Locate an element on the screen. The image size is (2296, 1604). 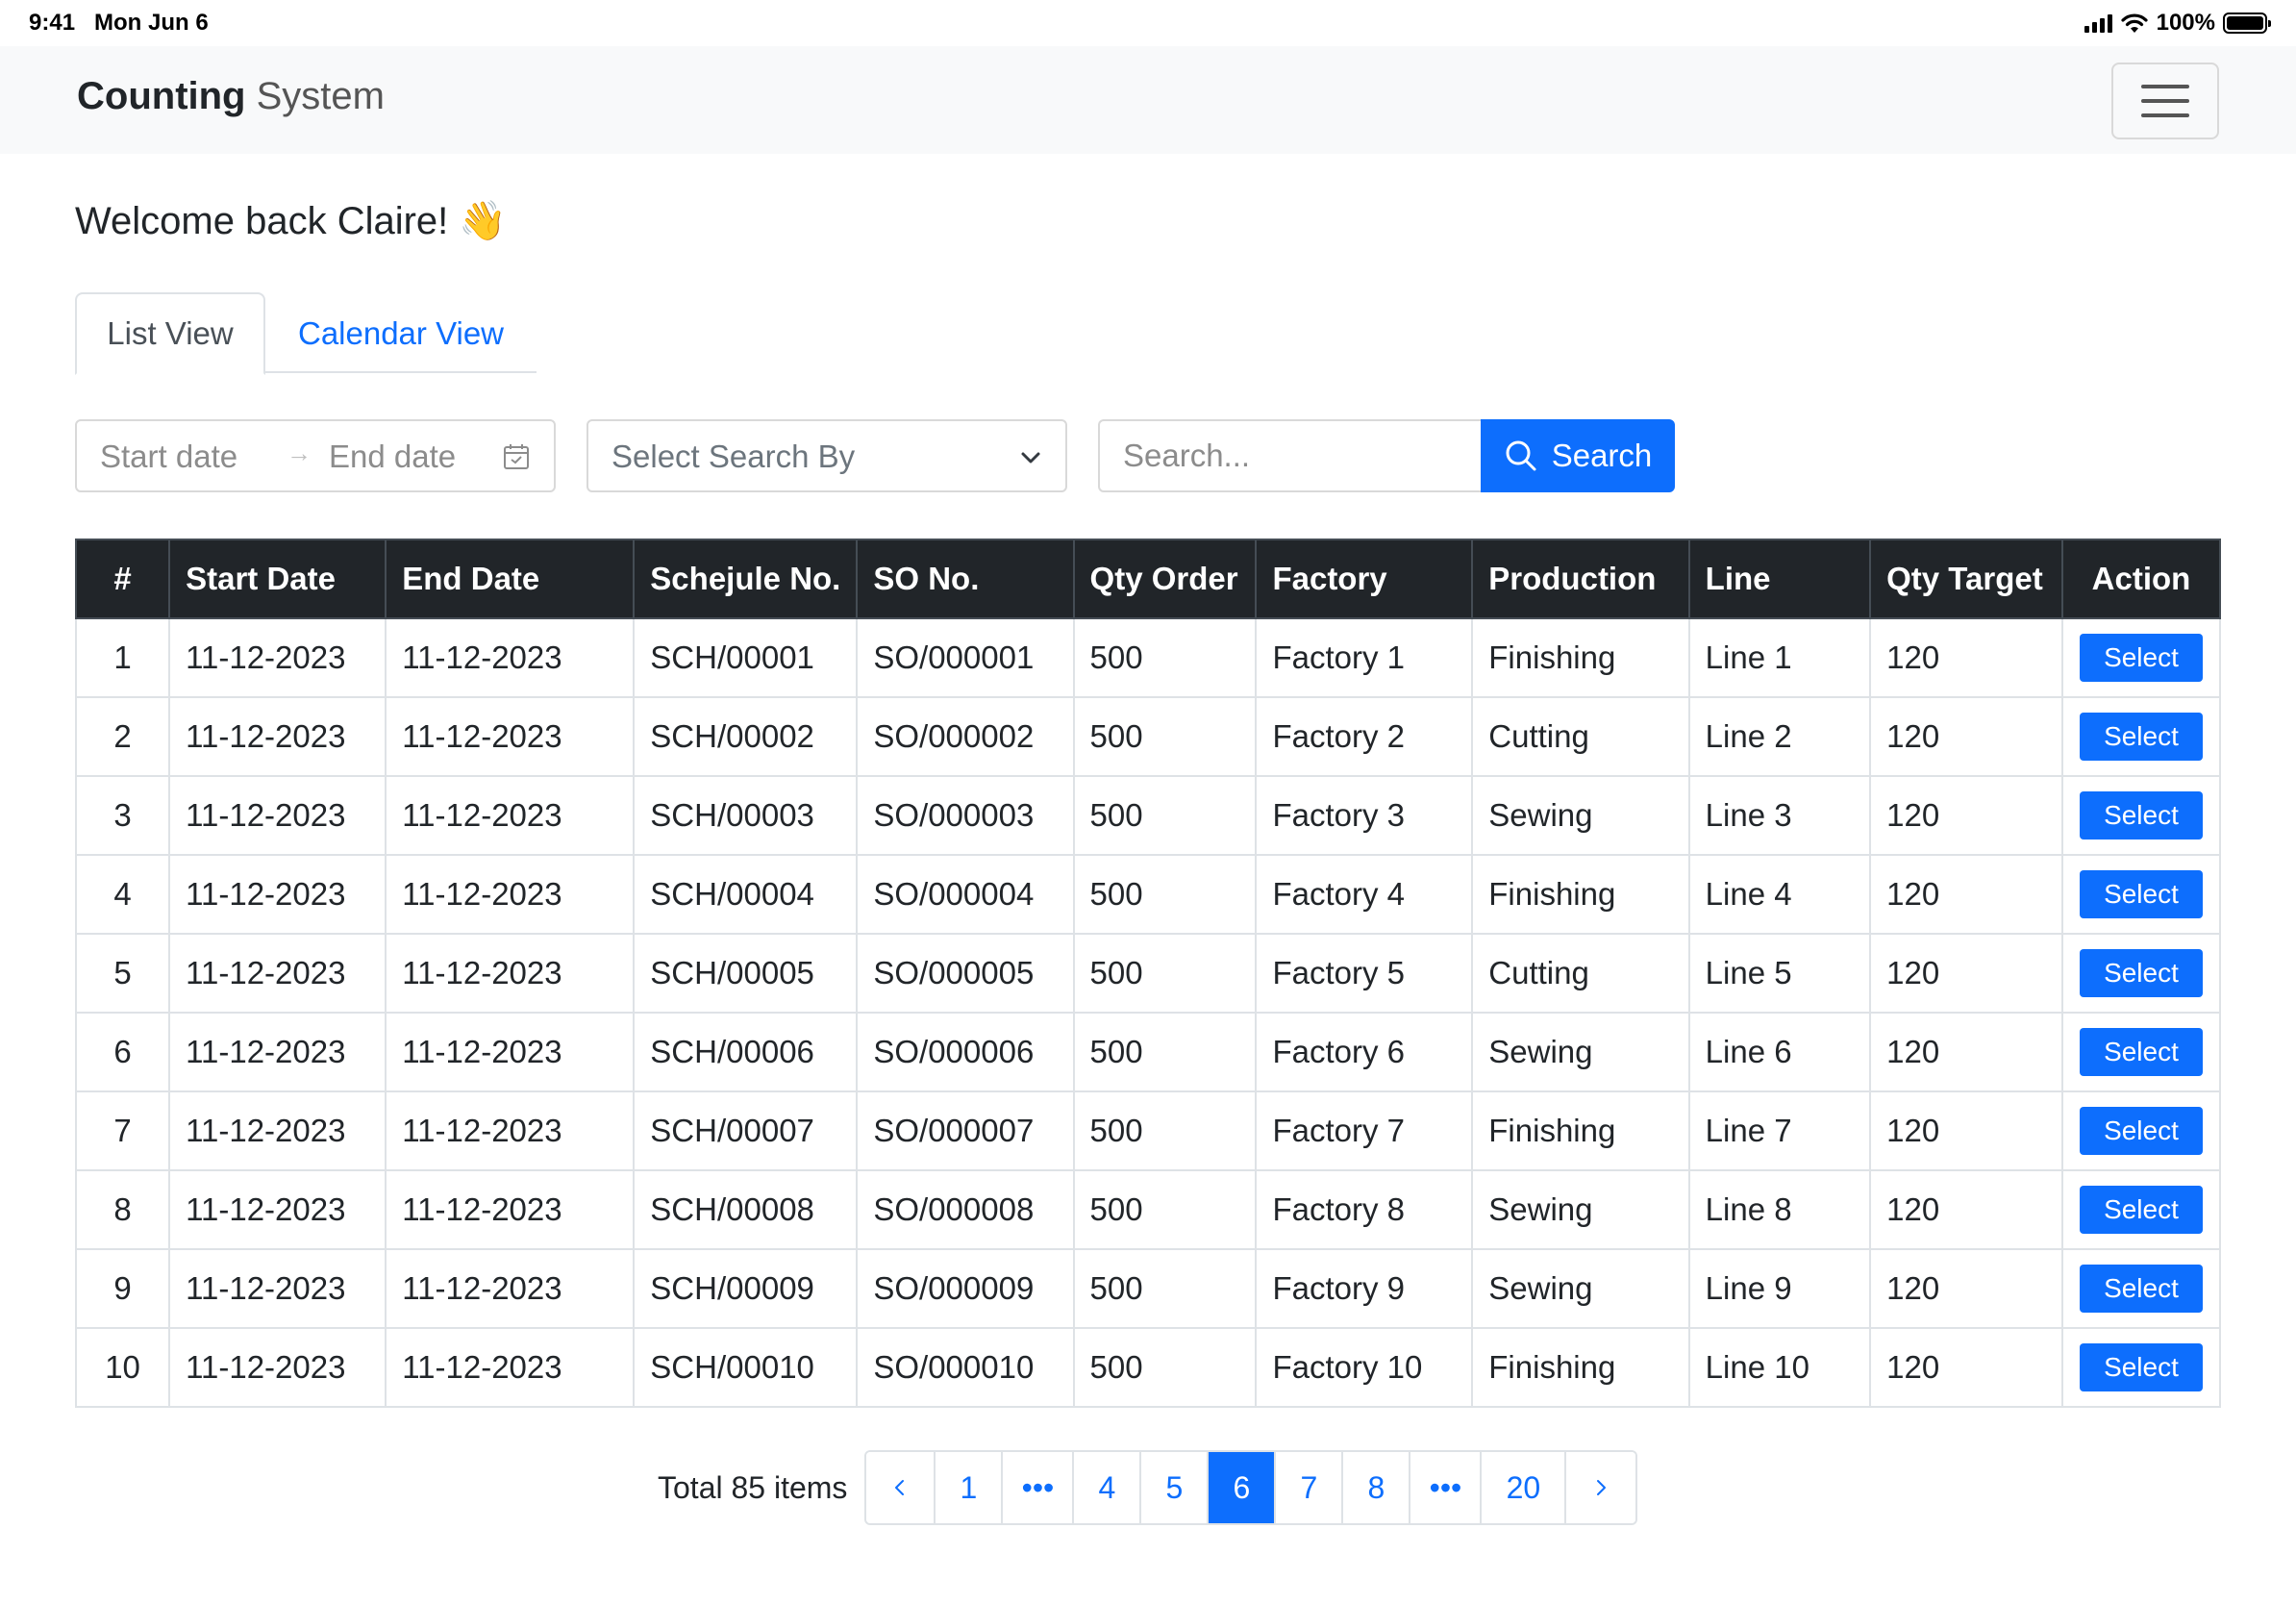
table-cell: Factory 4 is located at coordinates (1364, 894).